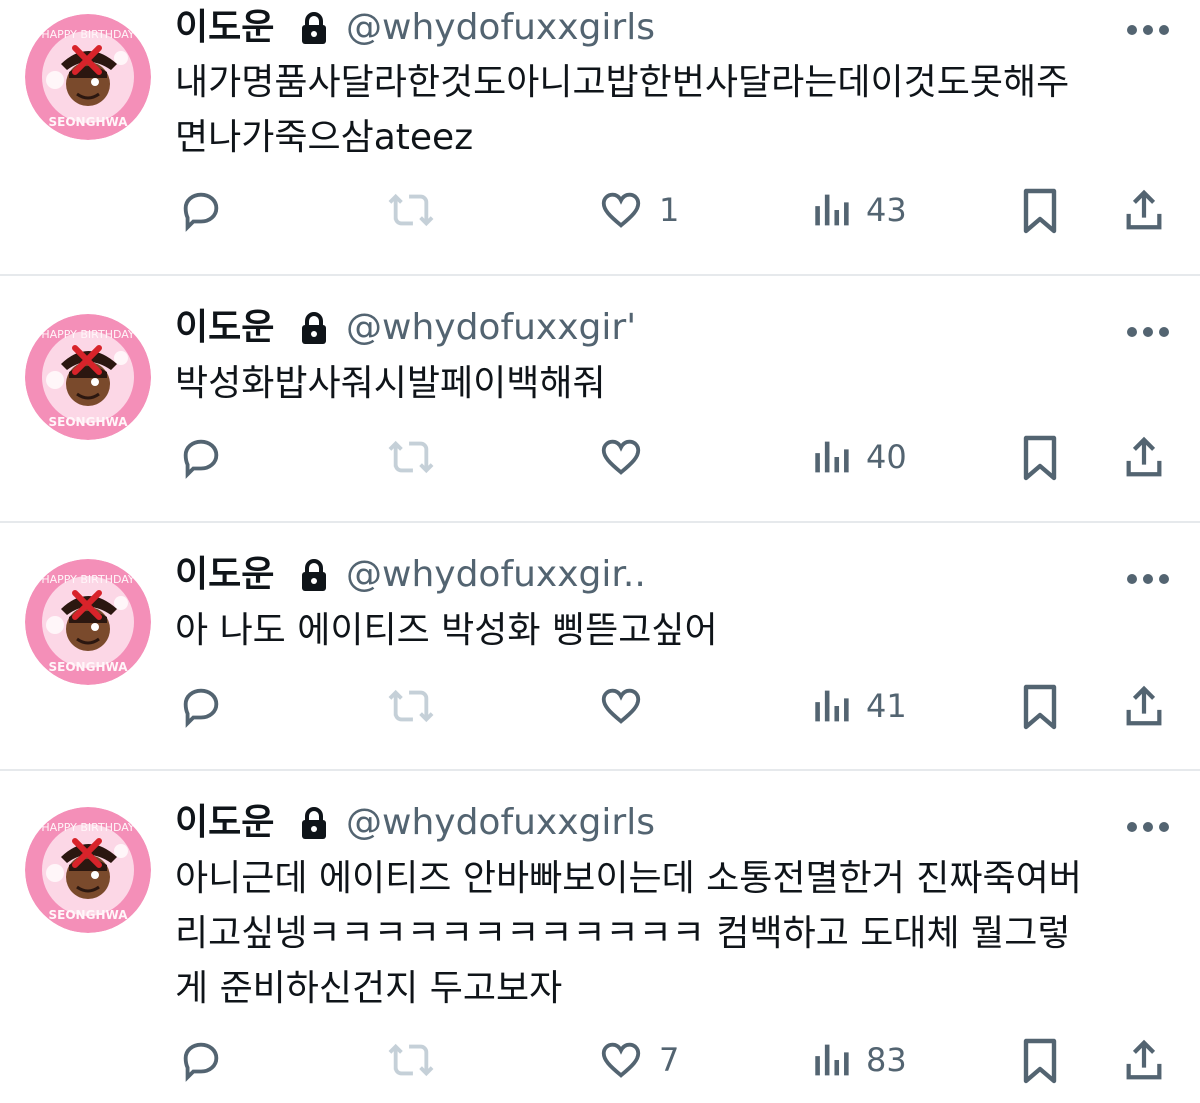  What do you see at coordinates (446, 630) in the screenshot?
I see `tweet-text: 아 나도 에이티즈 박성화 삥뜯고싶어` at bounding box center [446, 630].